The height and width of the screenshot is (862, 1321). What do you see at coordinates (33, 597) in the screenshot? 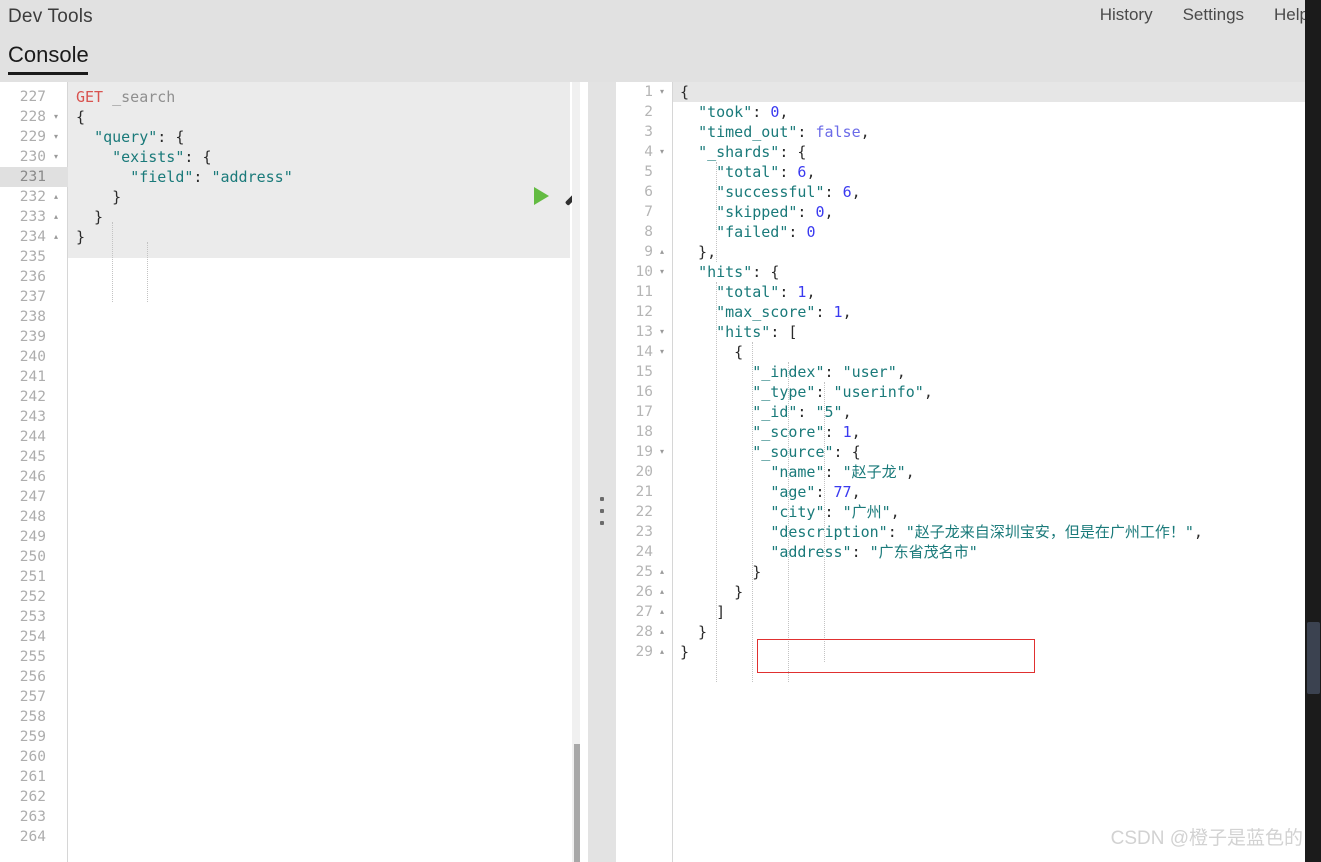
I see `line-number: 252` at bounding box center [33, 597].